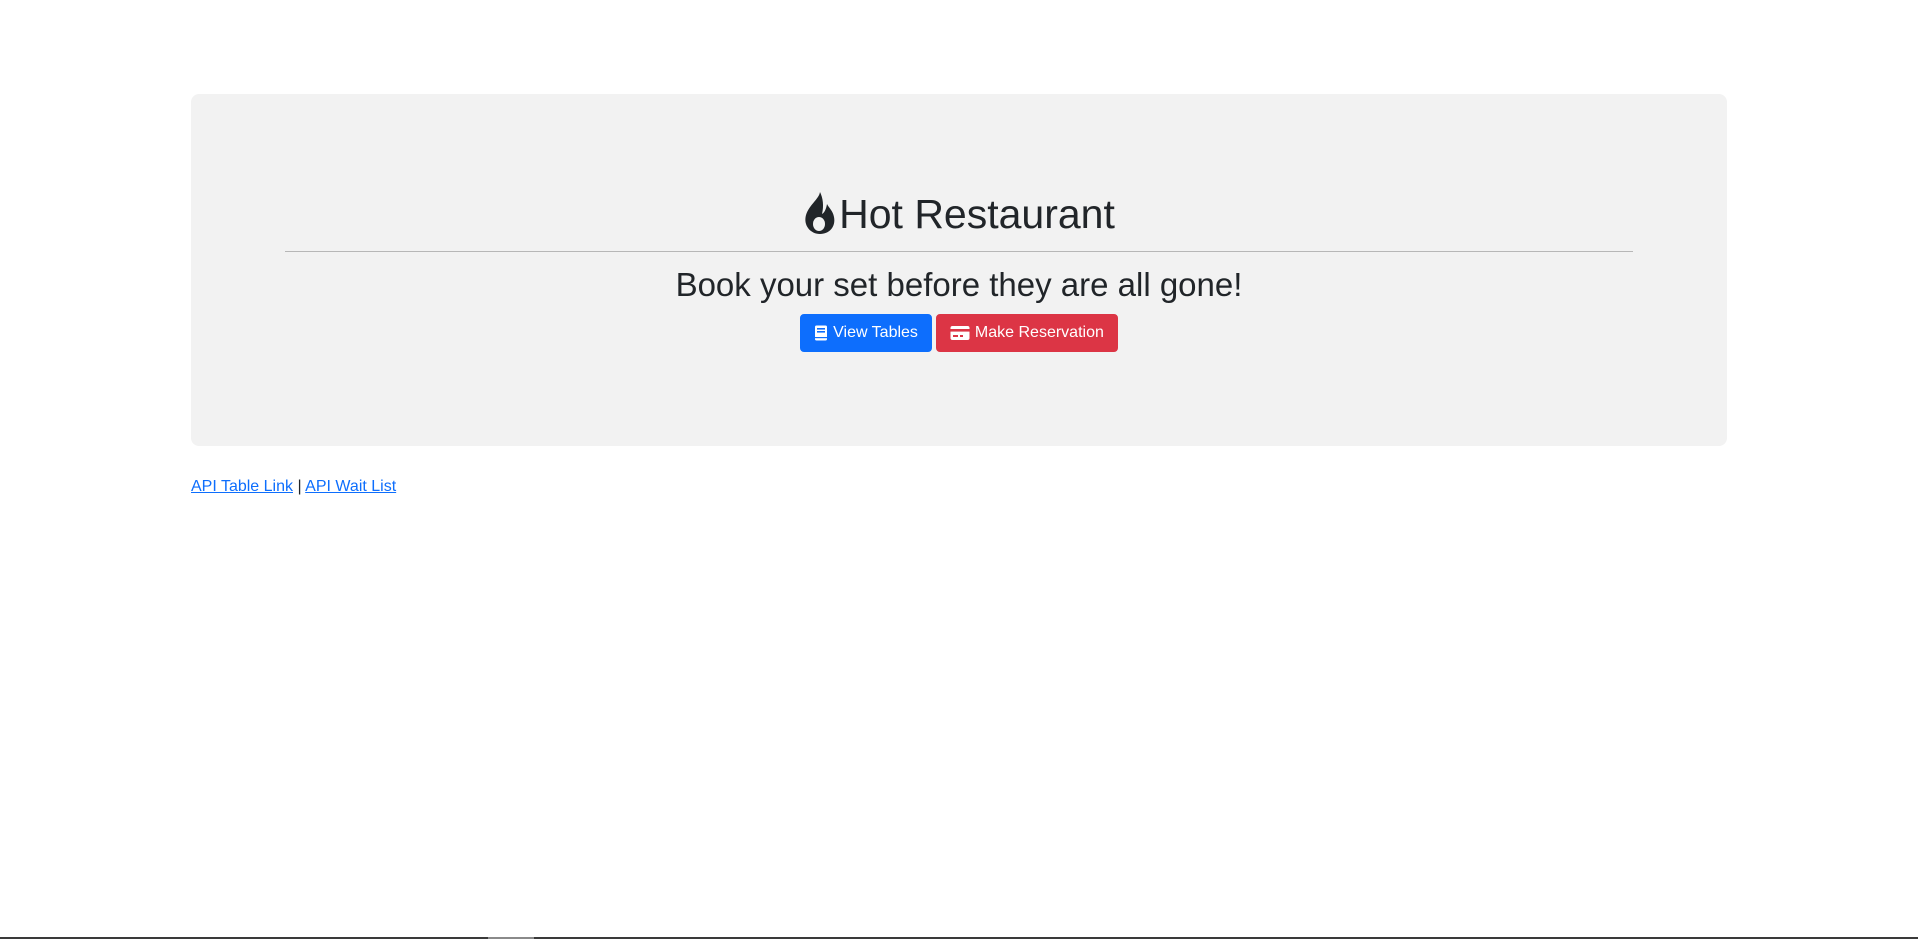  Describe the element at coordinates (350, 486) in the screenshot. I see `api-wait-list-link: API Wait List` at that location.